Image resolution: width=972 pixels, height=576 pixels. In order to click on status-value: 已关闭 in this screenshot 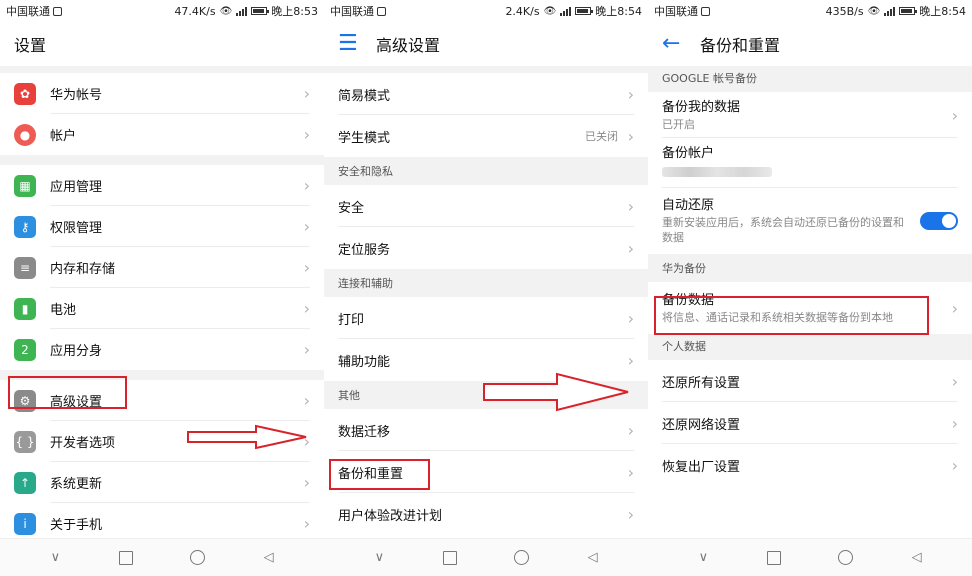, I will do `click(601, 136)`.